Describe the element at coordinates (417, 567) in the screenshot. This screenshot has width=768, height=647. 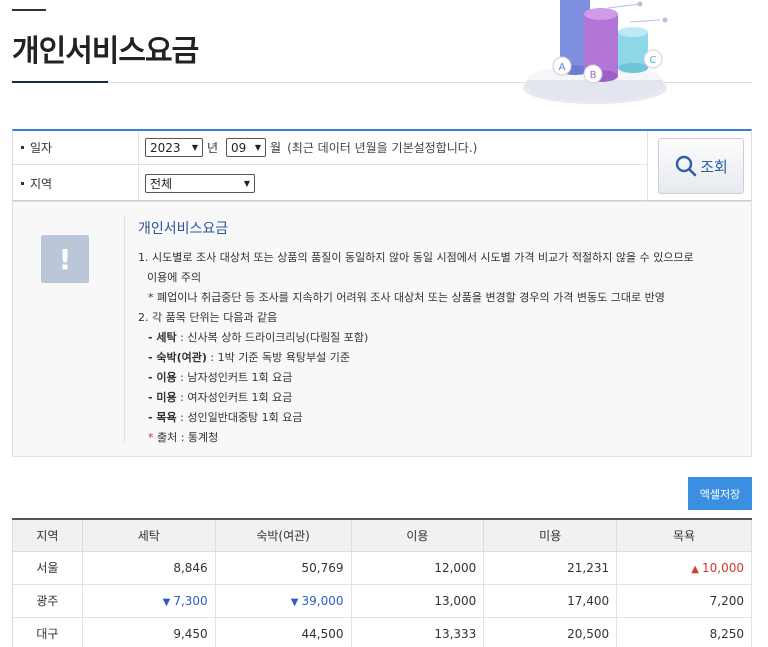
I see `price-cell: 12,000` at that location.